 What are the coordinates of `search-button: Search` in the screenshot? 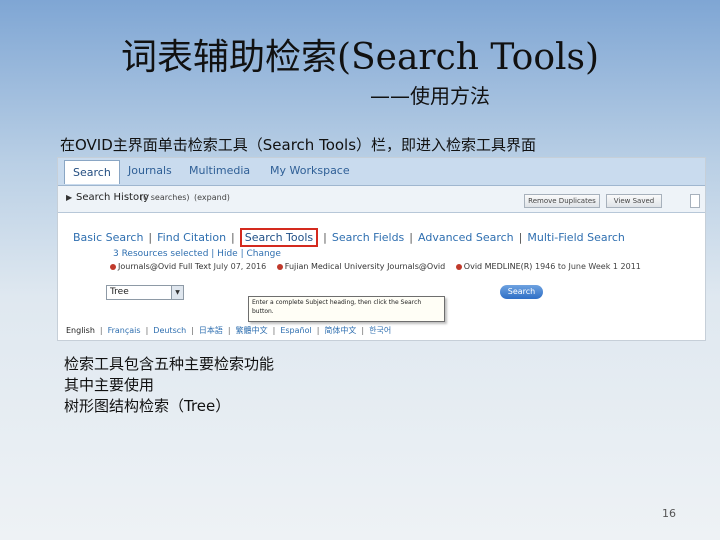 It's located at (521, 292).